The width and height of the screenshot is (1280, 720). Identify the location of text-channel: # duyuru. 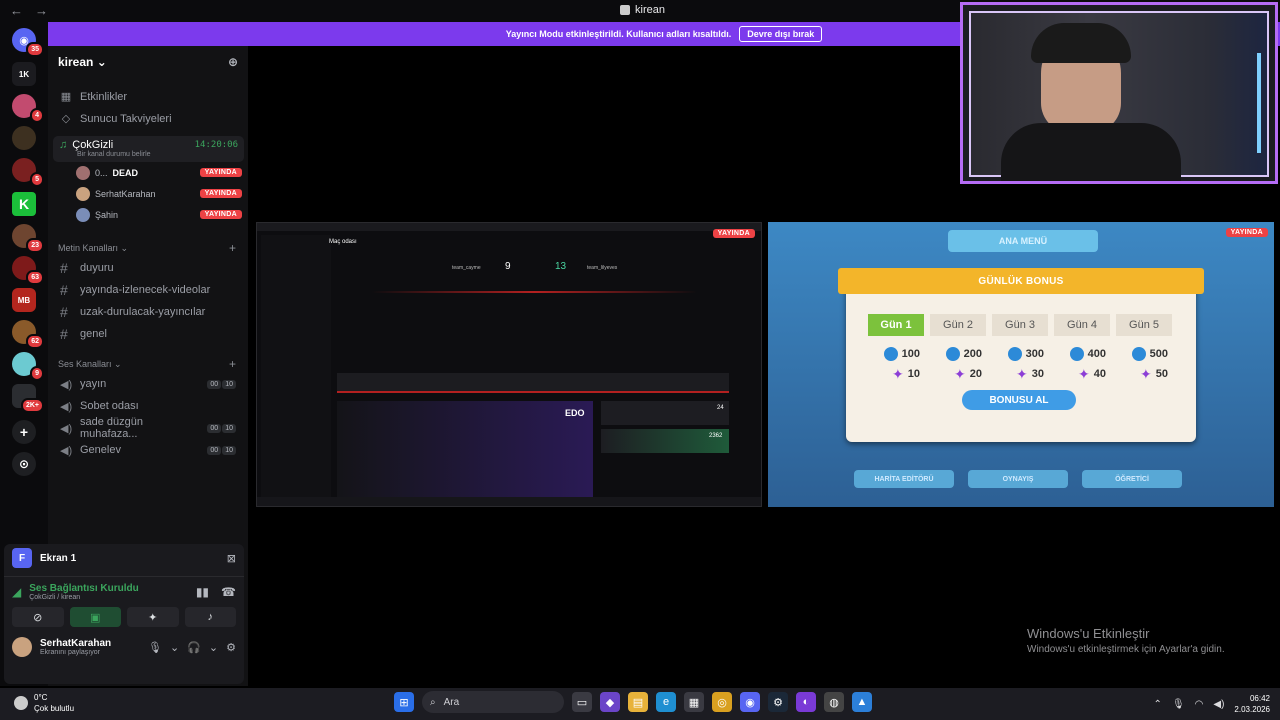
(148, 268).